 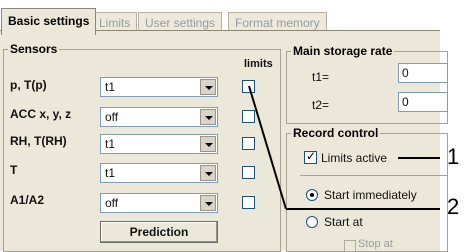 I want to click on tab-basic-settings: Basic settings, so click(x=49, y=21).